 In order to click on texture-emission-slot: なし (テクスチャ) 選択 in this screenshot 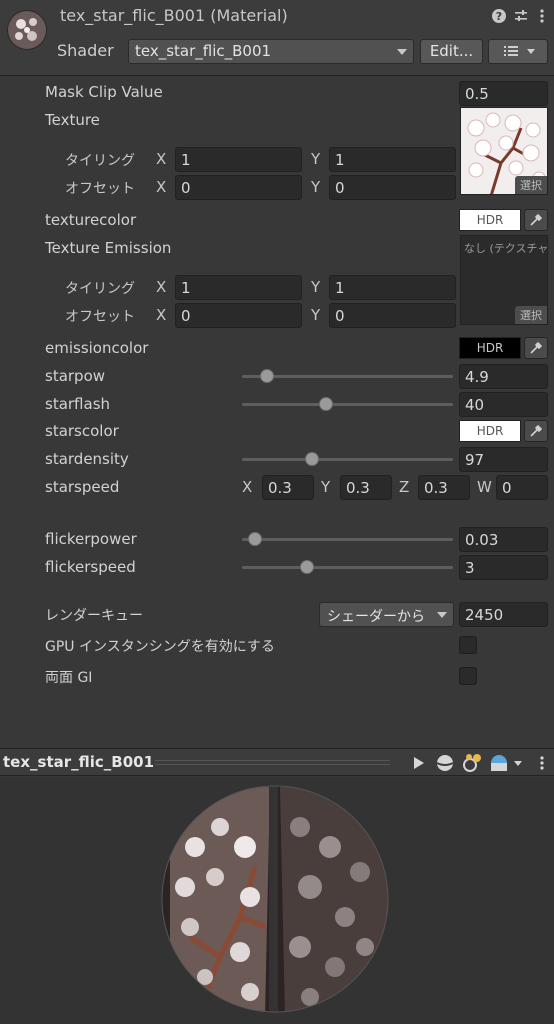, I will do `click(504, 280)`.